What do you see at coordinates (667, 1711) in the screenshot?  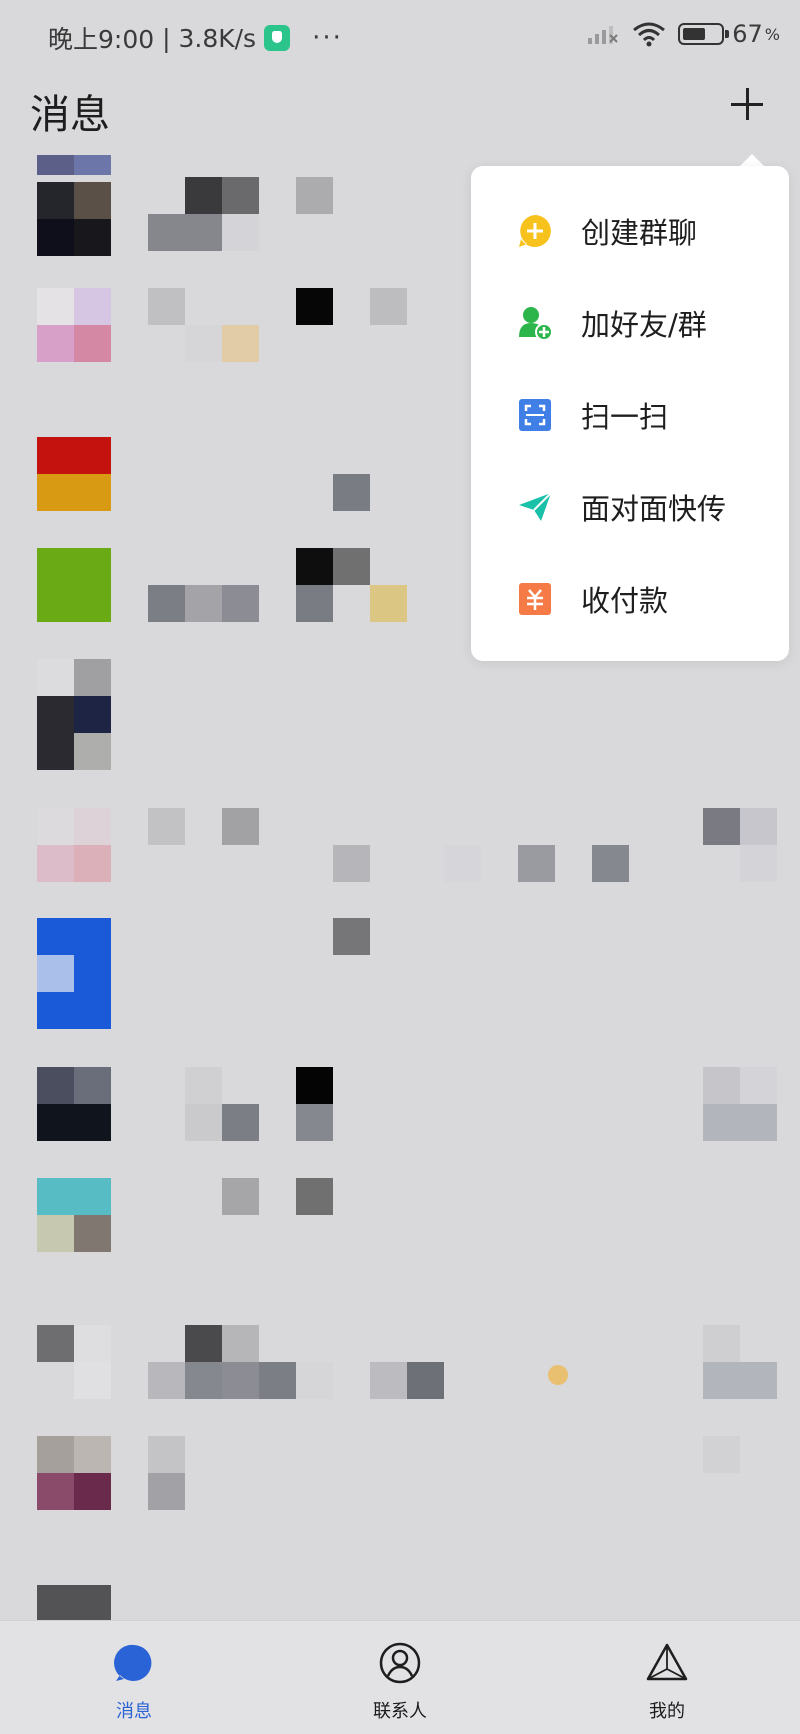 I see `tab-label: 我的` at bounding box center [667, 1711].